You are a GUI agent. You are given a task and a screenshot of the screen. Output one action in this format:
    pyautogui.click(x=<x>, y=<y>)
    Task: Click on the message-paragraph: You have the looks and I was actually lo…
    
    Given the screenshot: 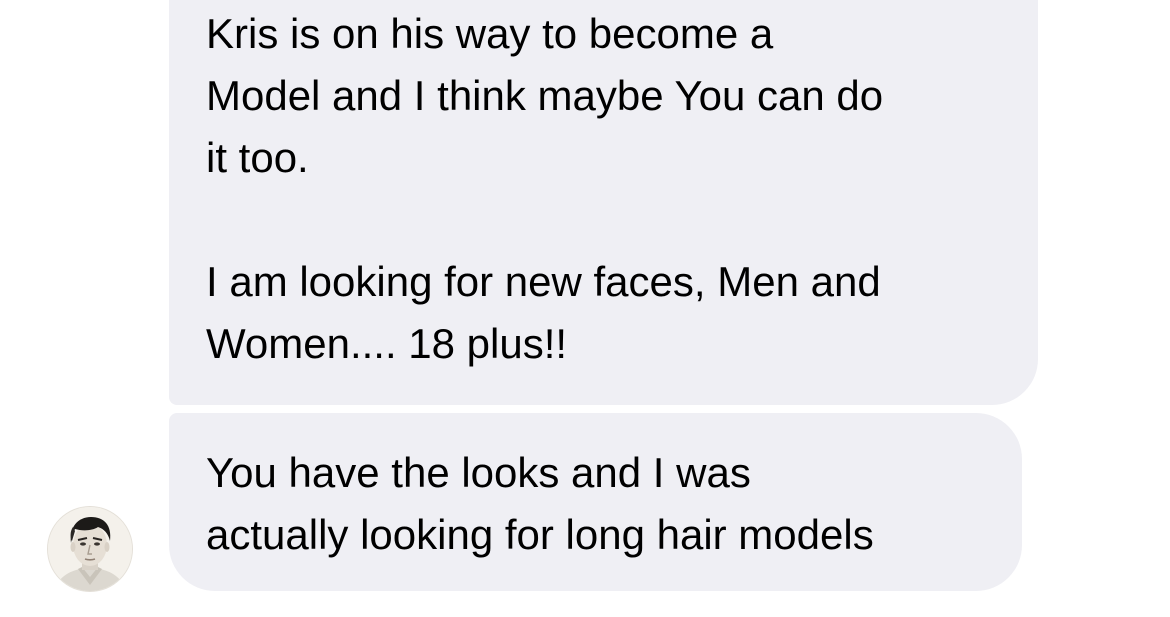 What is the action you would take?
    pyautogui.click(x=599, y=504)
    